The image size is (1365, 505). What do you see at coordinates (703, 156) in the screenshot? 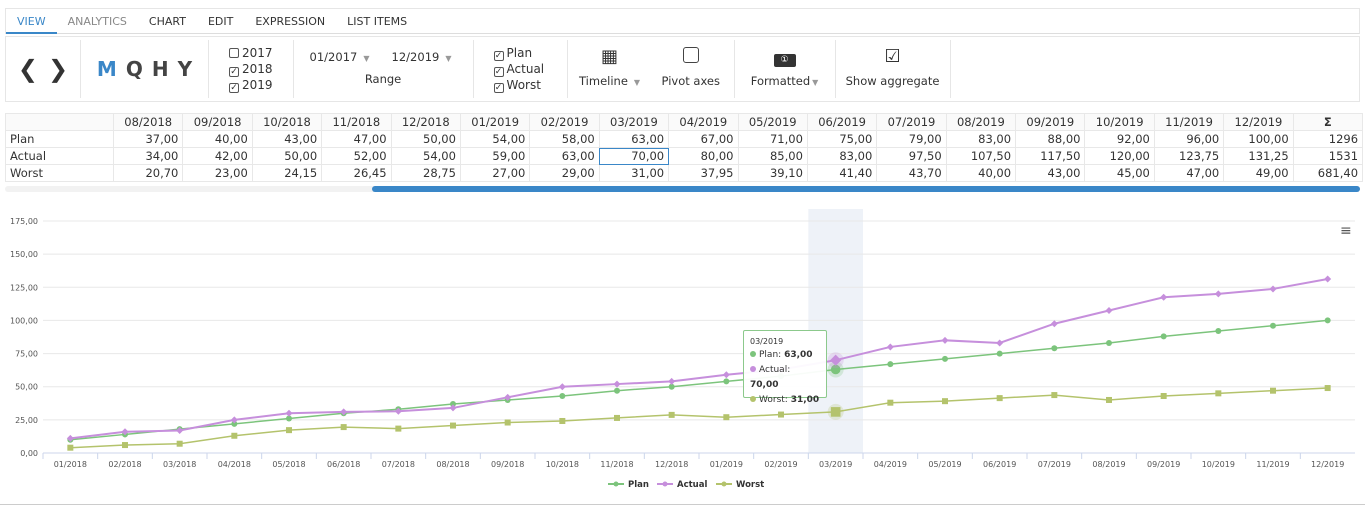
I see `table-cell: 80,00` at bounding box center [703, 156].